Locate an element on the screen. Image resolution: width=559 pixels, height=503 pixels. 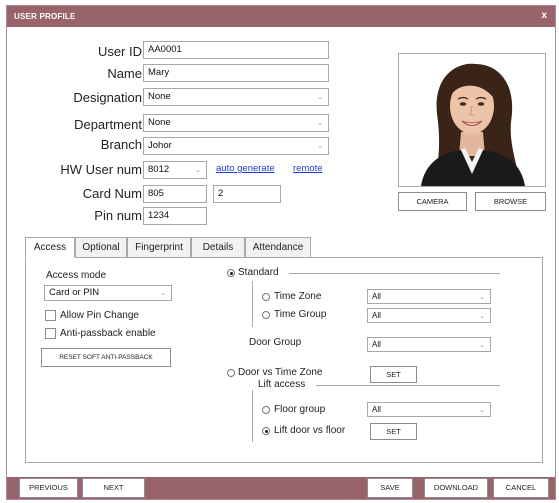
access-mode-value: Card or PIN is located at coordinates (74, 292).